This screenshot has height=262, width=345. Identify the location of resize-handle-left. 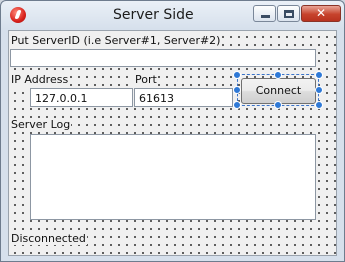
(237, 90).